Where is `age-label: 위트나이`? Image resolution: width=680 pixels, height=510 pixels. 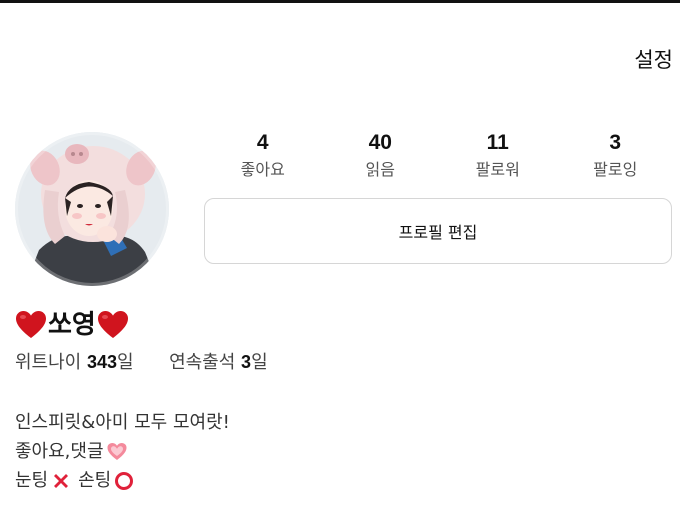
age-label: 위트나이 is located at coordinates (48, 362).